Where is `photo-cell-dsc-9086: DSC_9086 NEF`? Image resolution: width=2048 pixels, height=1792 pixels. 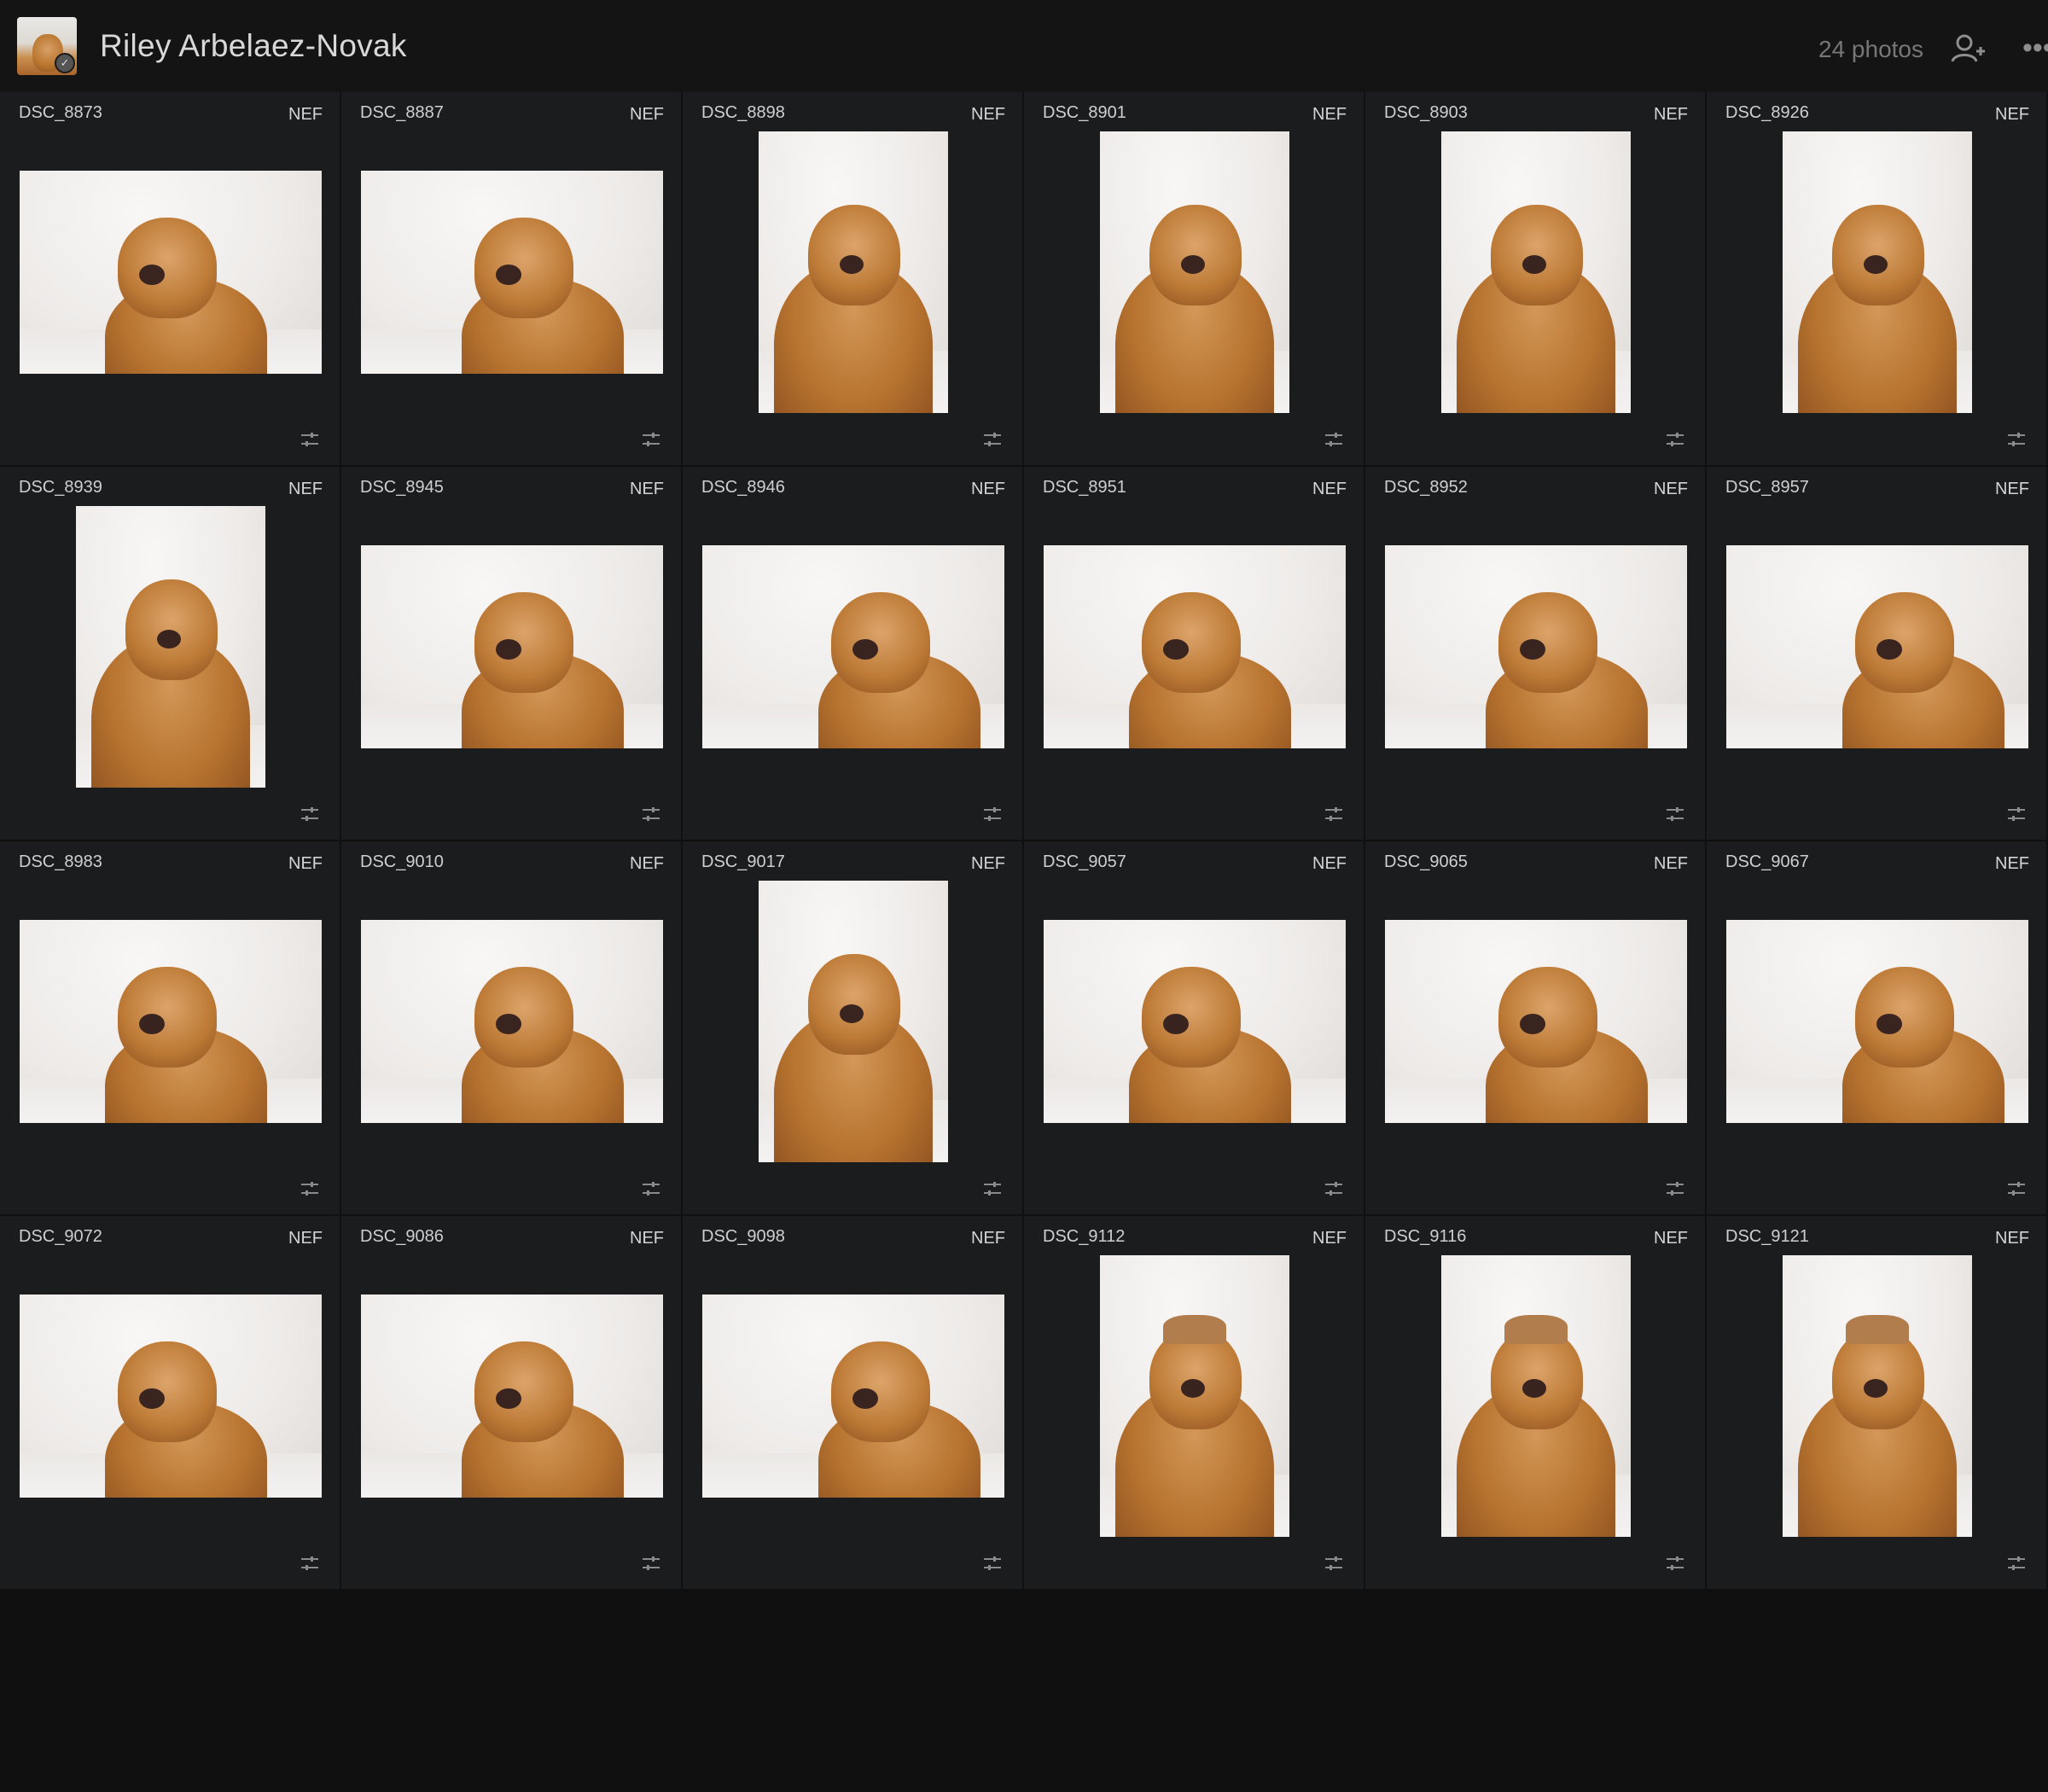 photo-cell-dsc-9086: DSC_9086 NEF is located at coordinates (512, 1403).